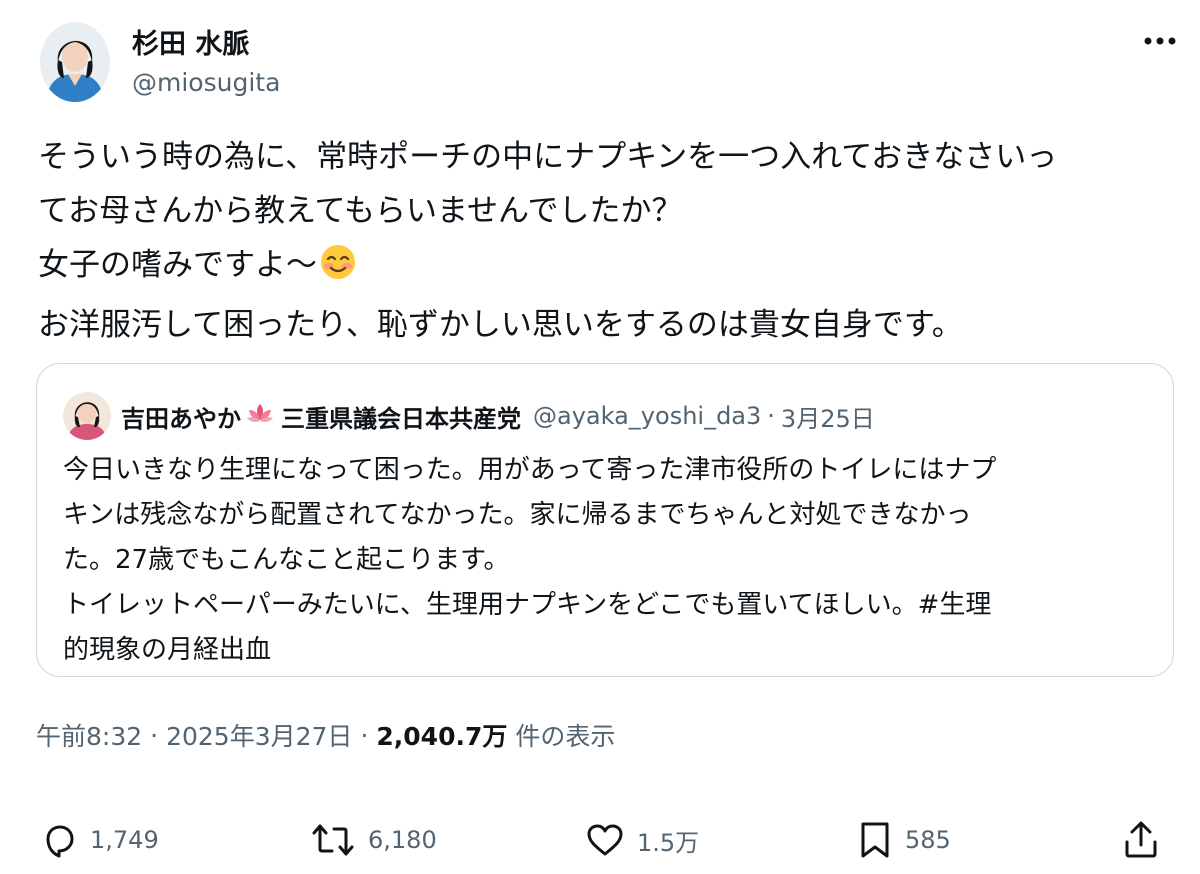 The image size is (1200, 874). What do you see at coordinates (167, 650) in the screenshot?
I see `quoted-tweet-line: 的現象の月経出血` at bounding box center [167, 650].